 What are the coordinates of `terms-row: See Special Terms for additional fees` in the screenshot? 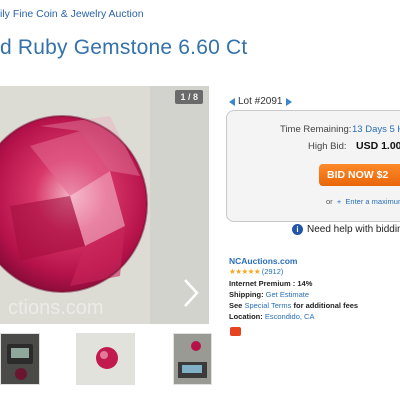 It's located at (293, 305).